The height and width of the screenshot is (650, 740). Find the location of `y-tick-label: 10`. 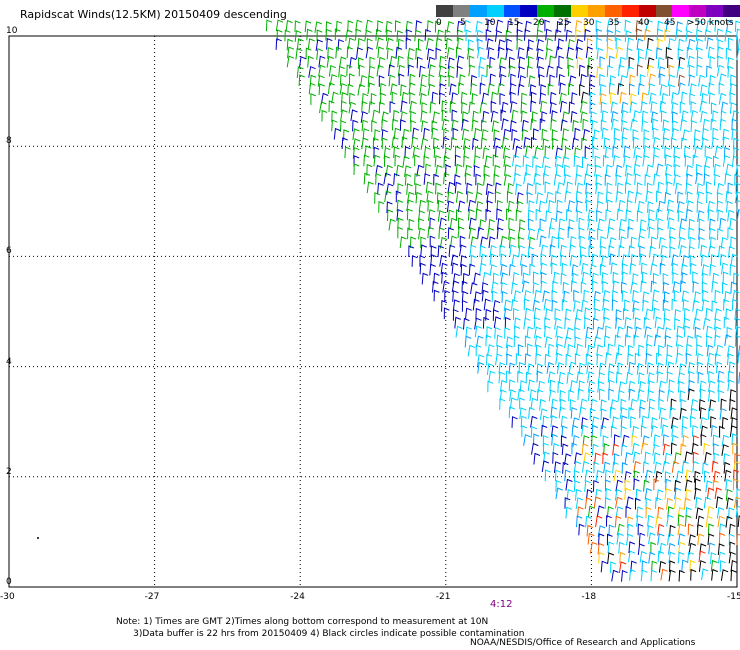

y-tick-label: 10 is located at coordinates (12, 31).